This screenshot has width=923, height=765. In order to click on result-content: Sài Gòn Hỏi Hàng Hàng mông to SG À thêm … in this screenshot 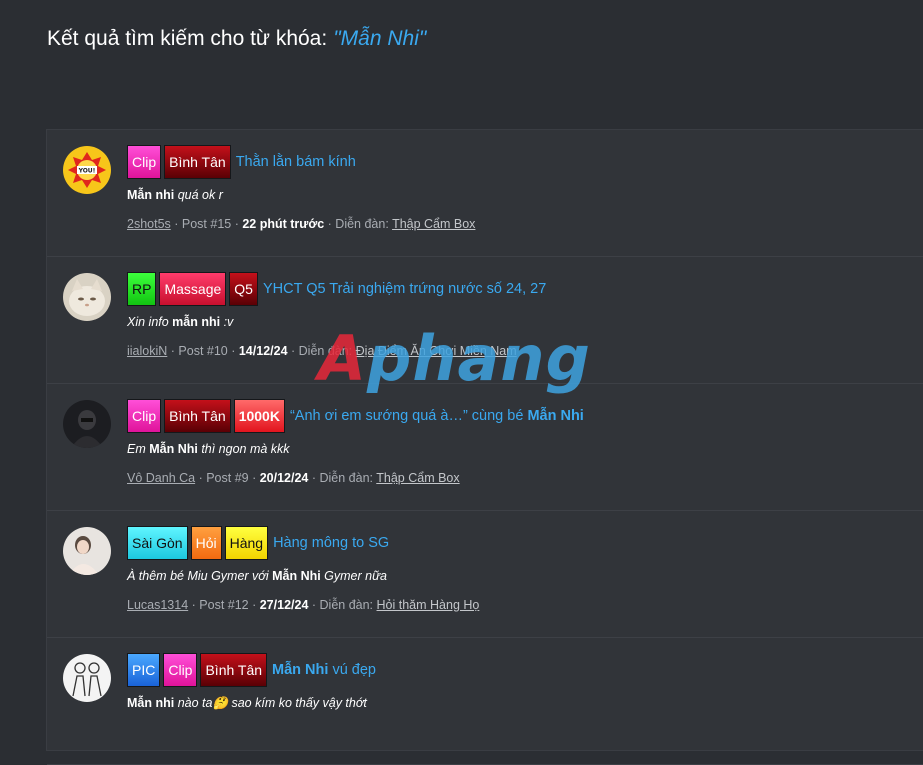, I will do `click(525, 568)`.